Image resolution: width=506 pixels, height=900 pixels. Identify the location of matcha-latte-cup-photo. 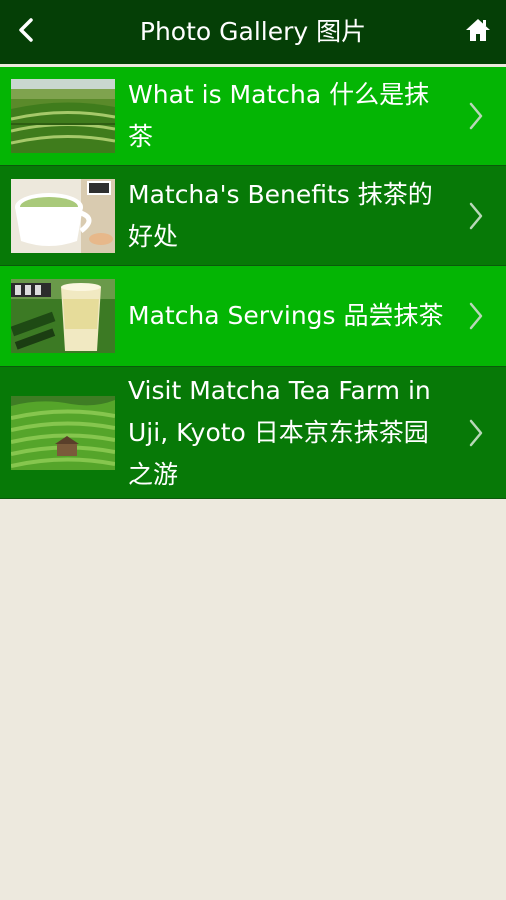
(63, 215).